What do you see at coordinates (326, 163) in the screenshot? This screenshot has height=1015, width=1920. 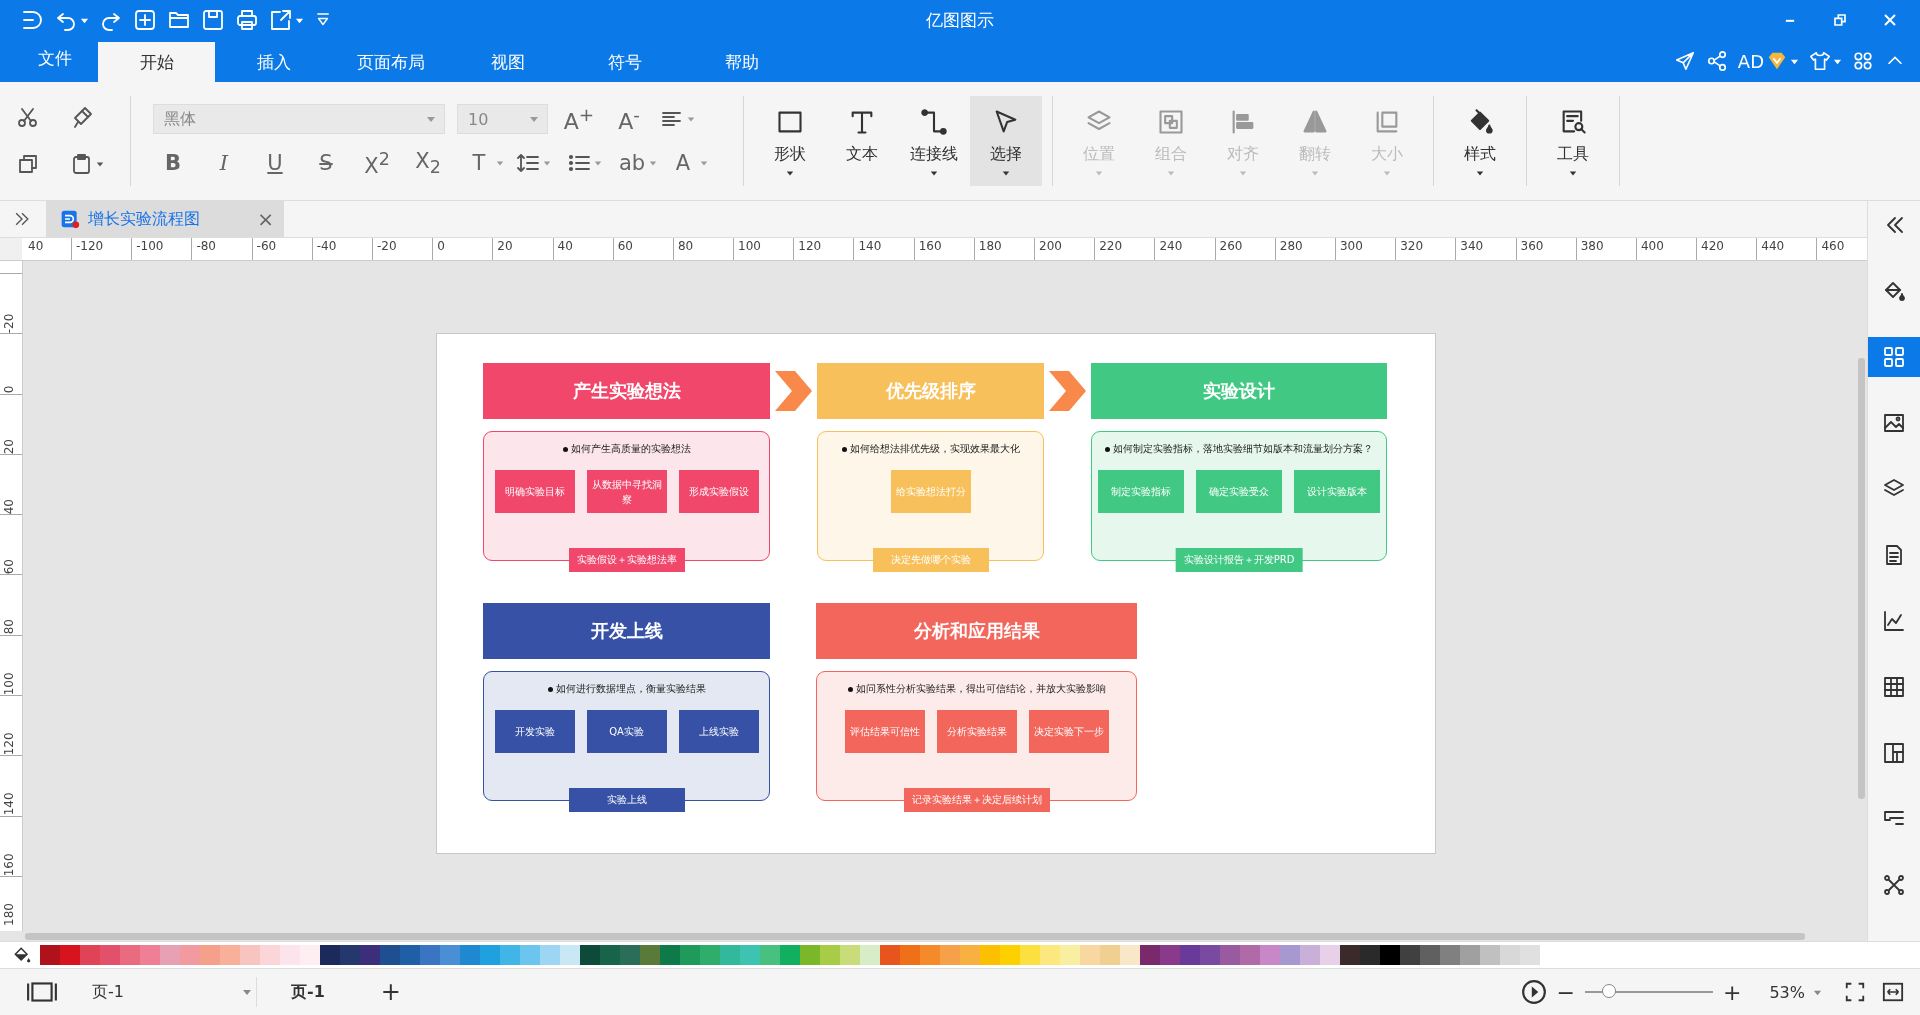 I see `format-button: S` at bounding box center [326, 163].